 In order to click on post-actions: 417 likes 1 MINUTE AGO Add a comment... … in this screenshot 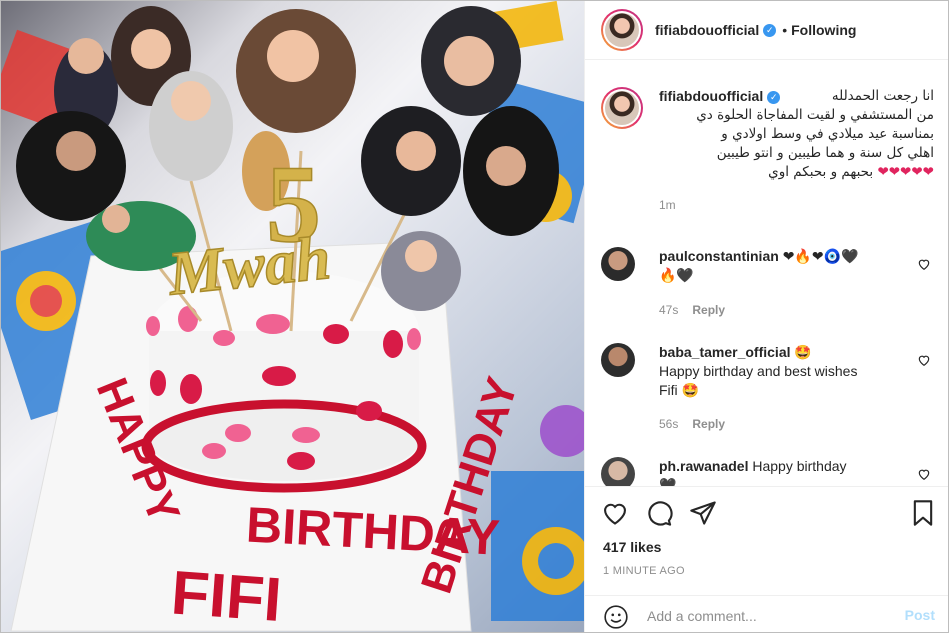, I will do `click(766, 559)`.